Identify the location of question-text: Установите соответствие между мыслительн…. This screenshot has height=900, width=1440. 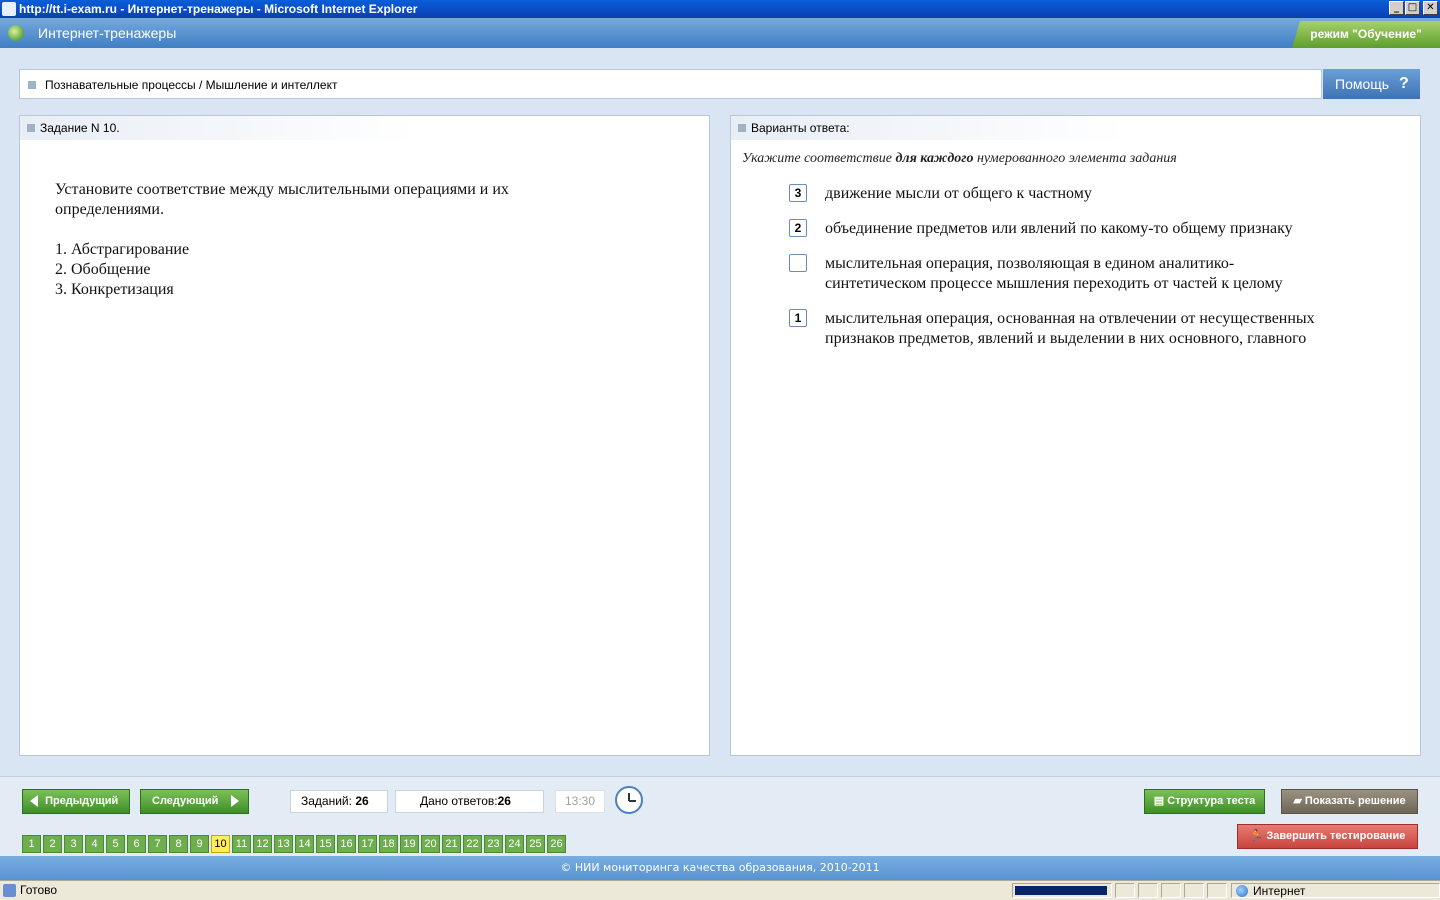
(282, 199).